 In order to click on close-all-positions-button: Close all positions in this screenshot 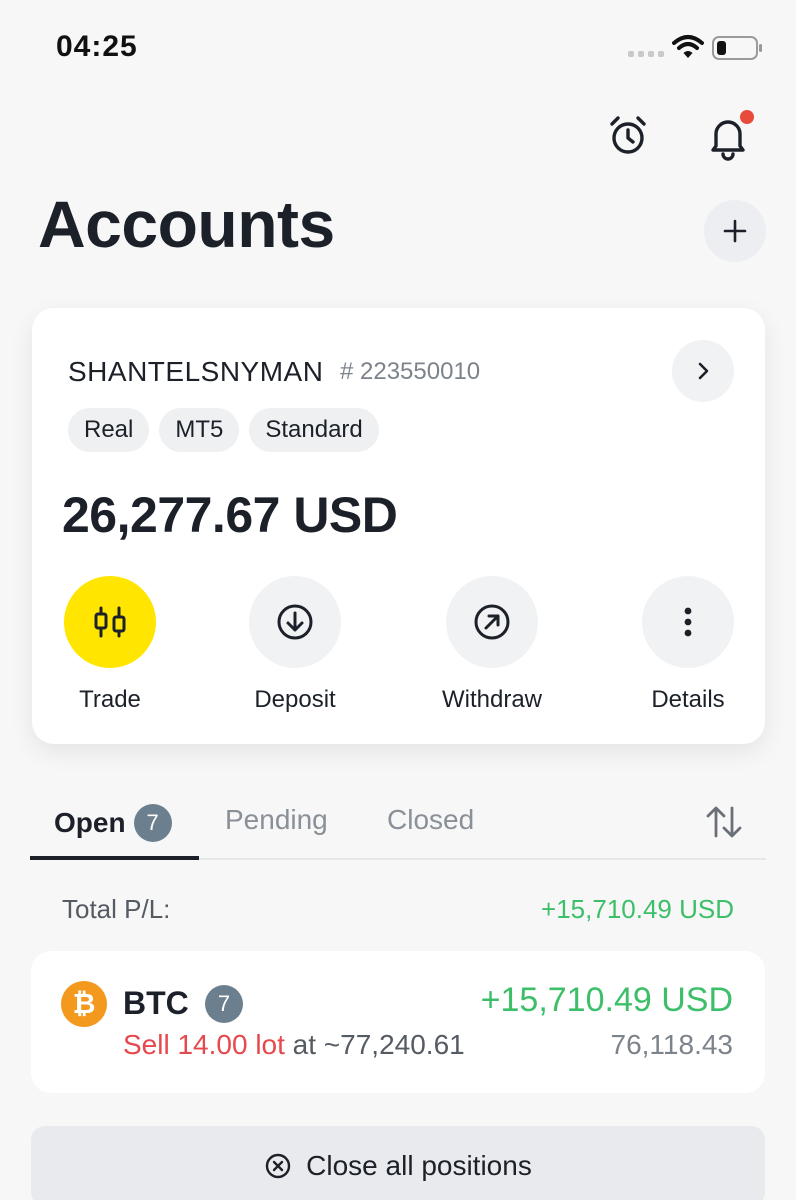, I will do `click(398, 1163)`.